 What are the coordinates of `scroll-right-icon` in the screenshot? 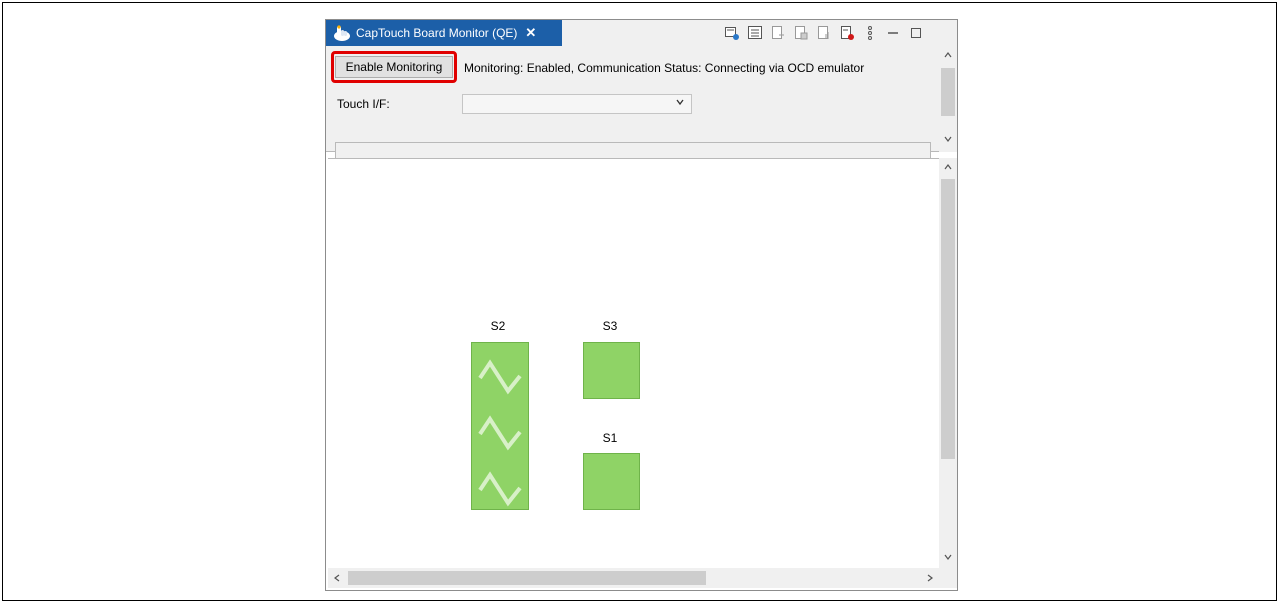 It's located at (930, 579).